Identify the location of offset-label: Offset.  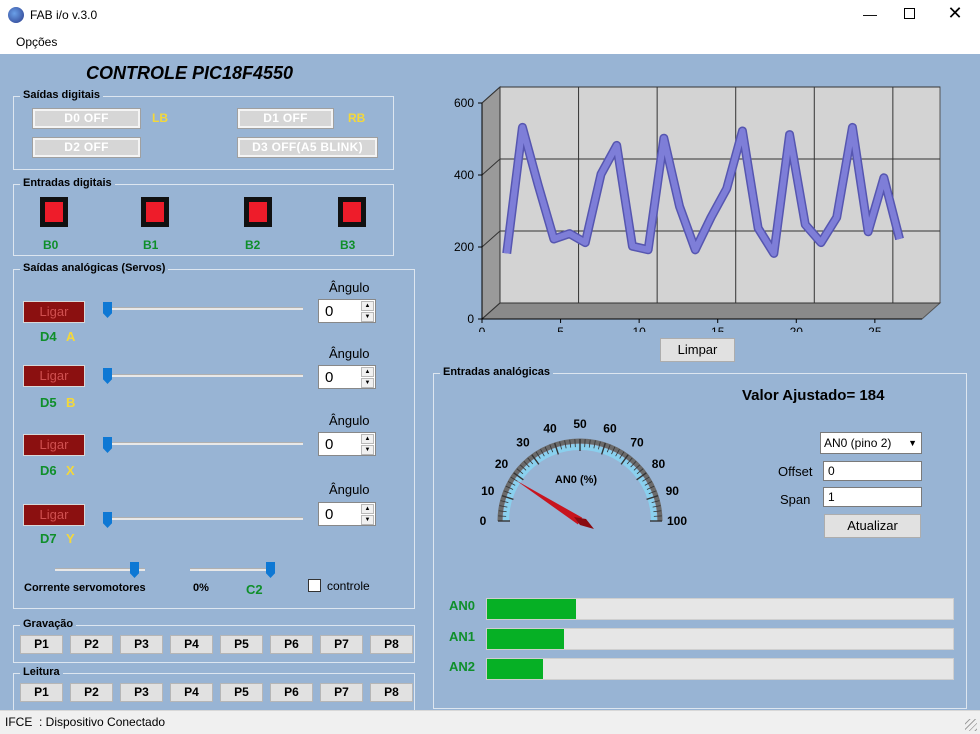
(795, 471).